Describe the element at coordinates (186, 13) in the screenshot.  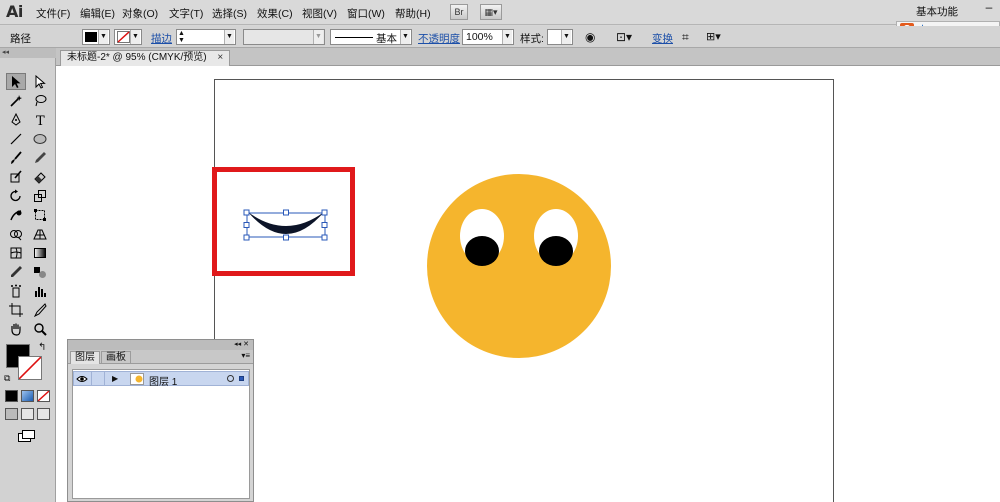
I see `menu-type: 文字(T)` at that location.